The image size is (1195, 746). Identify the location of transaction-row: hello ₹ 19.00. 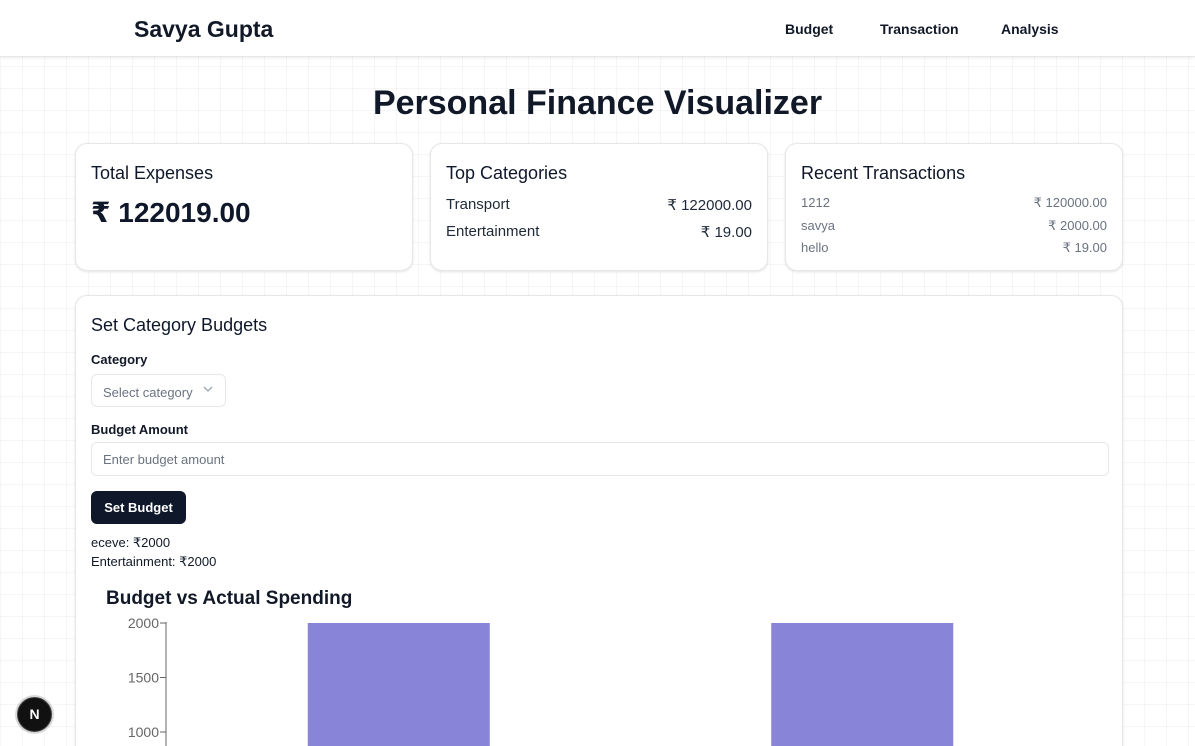
(954, 248).